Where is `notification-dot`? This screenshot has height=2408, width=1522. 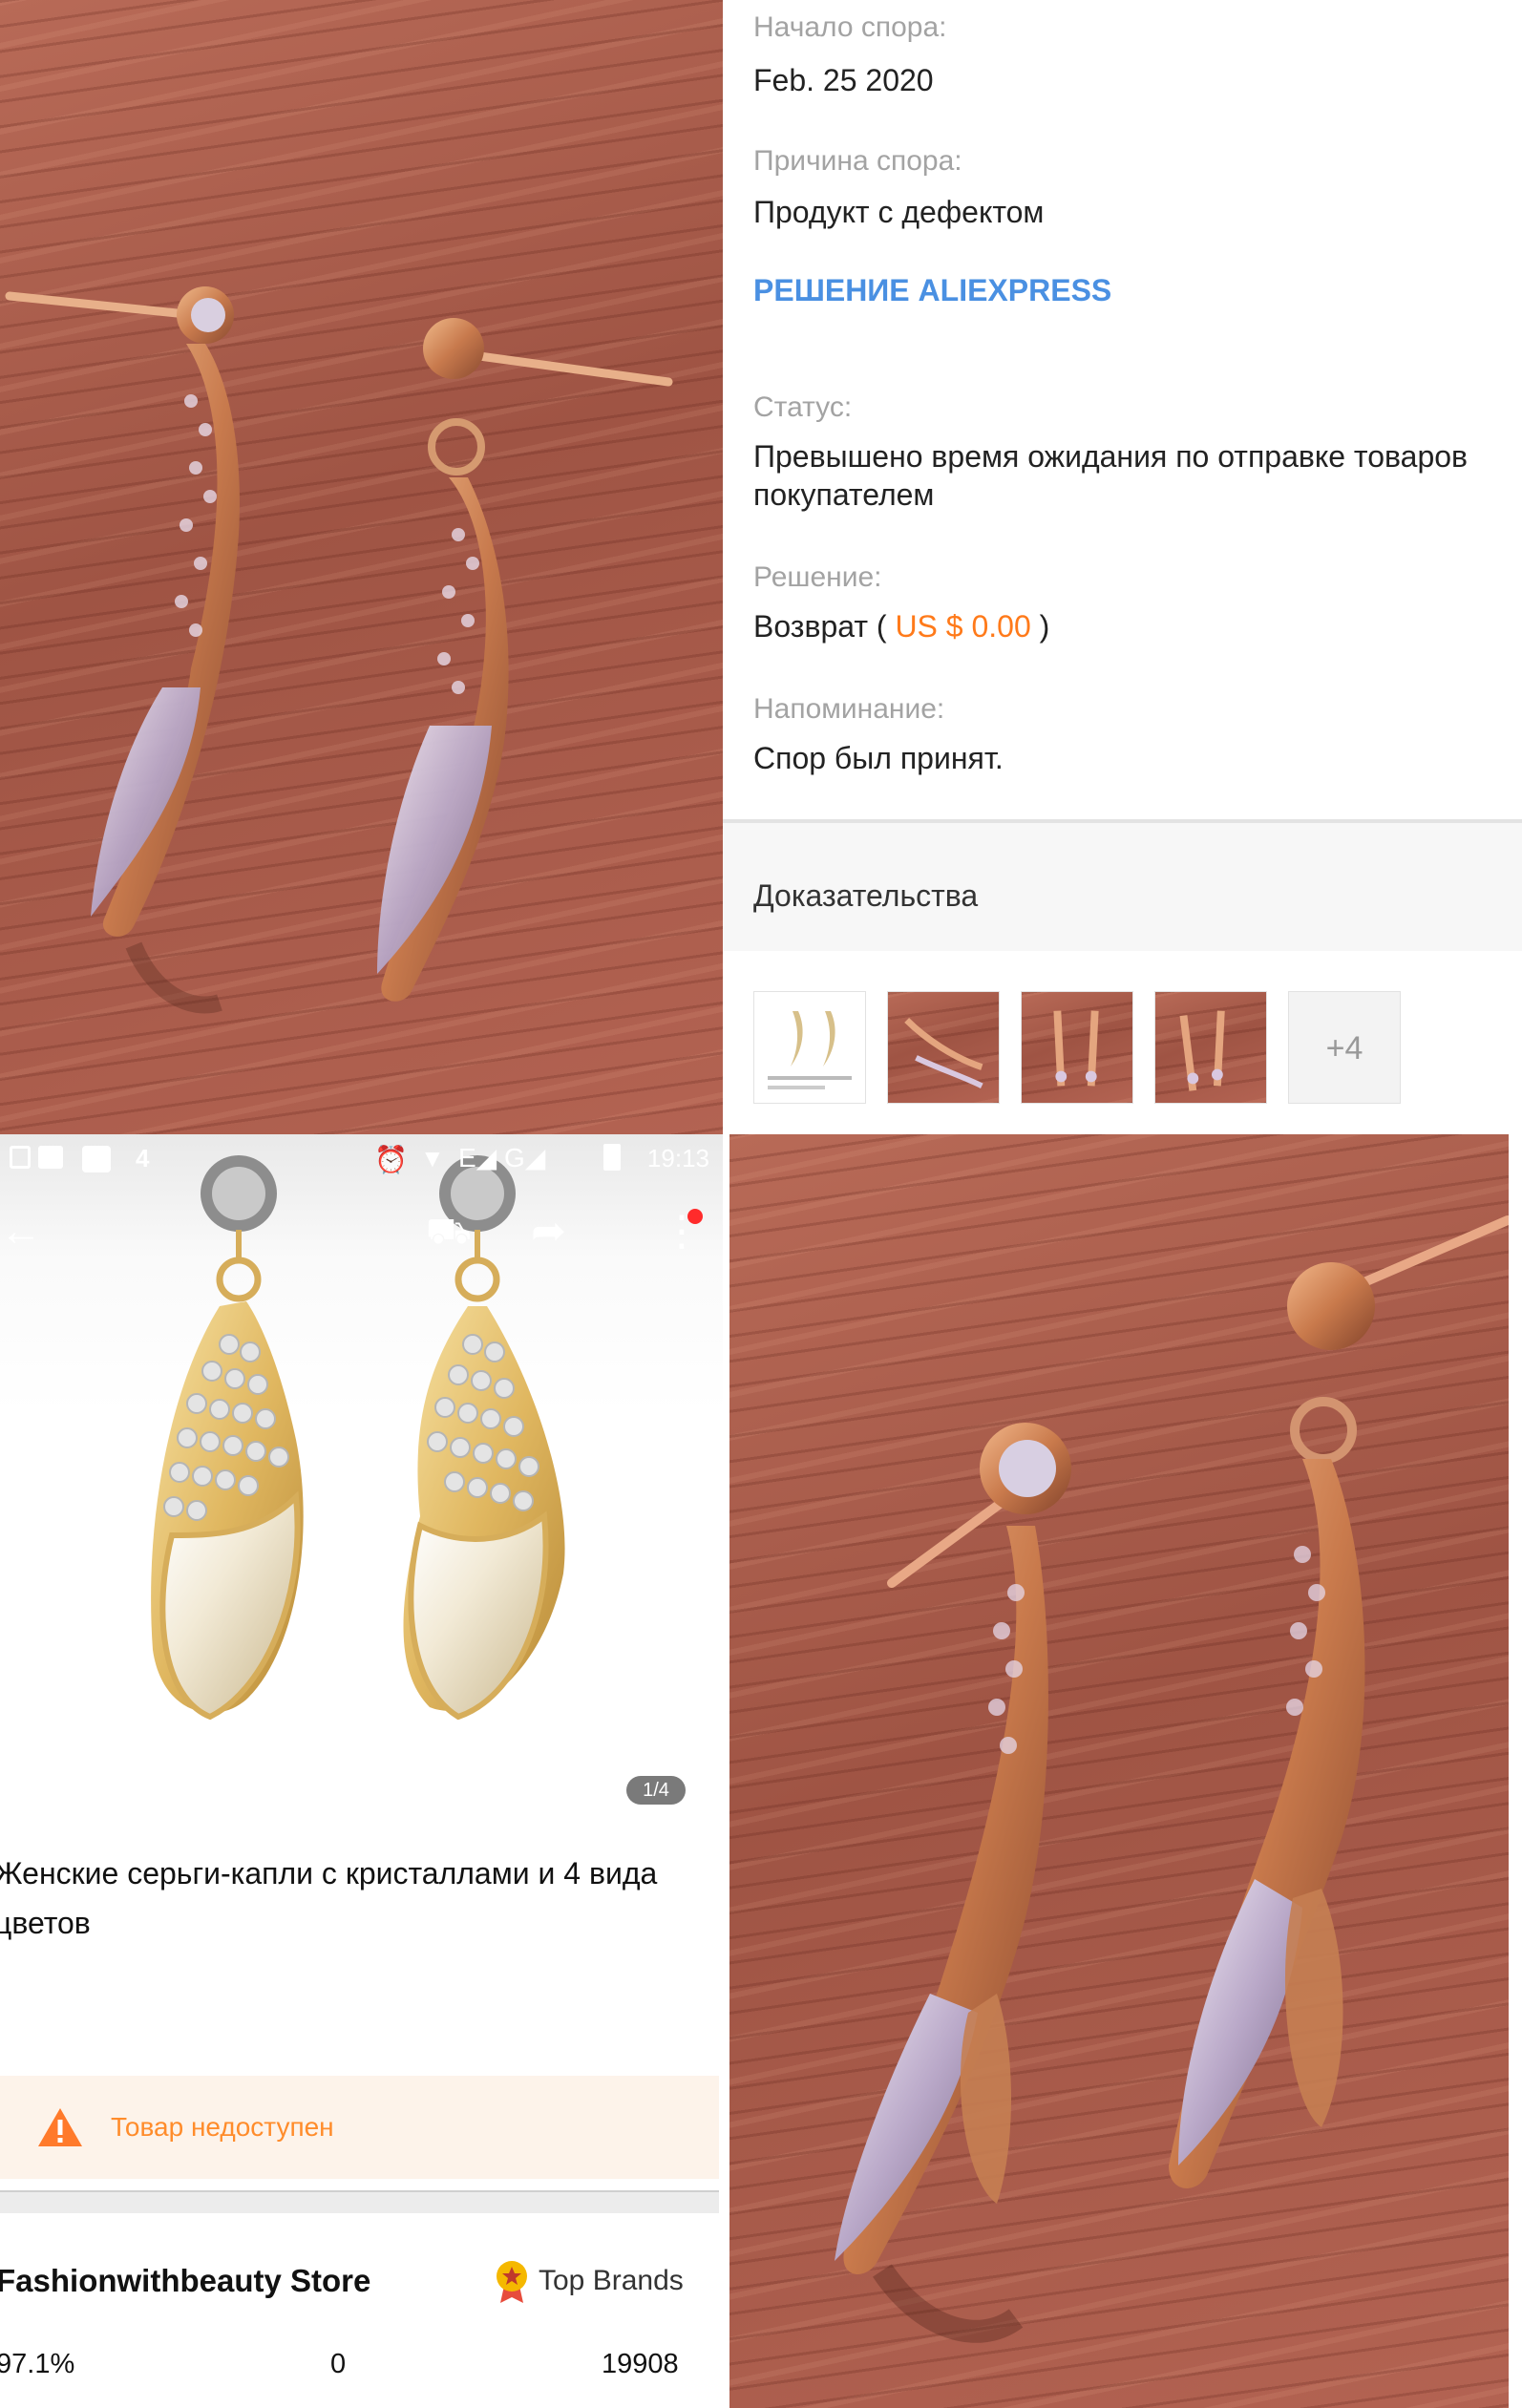 notification-dot is located at coordinates (695, 1216).